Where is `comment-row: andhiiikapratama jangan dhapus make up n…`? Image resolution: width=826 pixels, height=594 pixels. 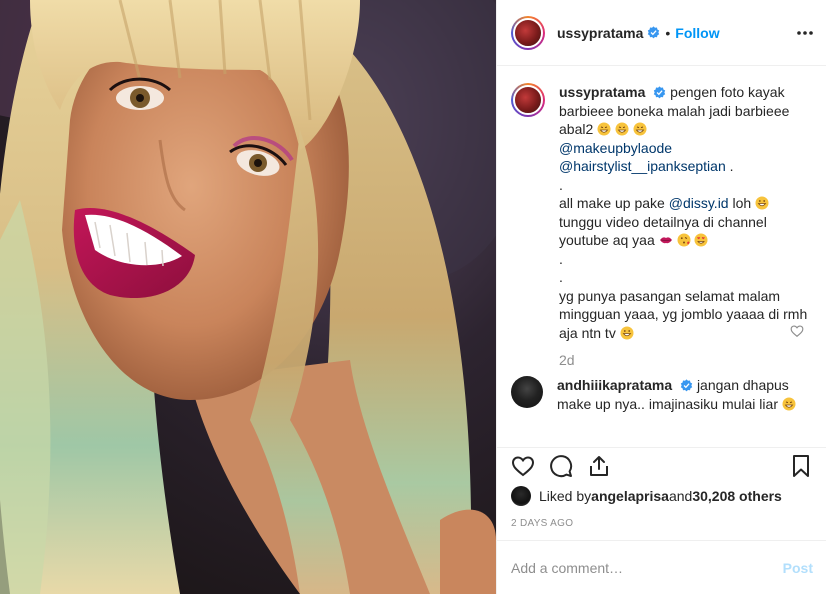
comment-row: andhiiikapratama jangan dhapus make up n… is located at coordinates (662, 394).